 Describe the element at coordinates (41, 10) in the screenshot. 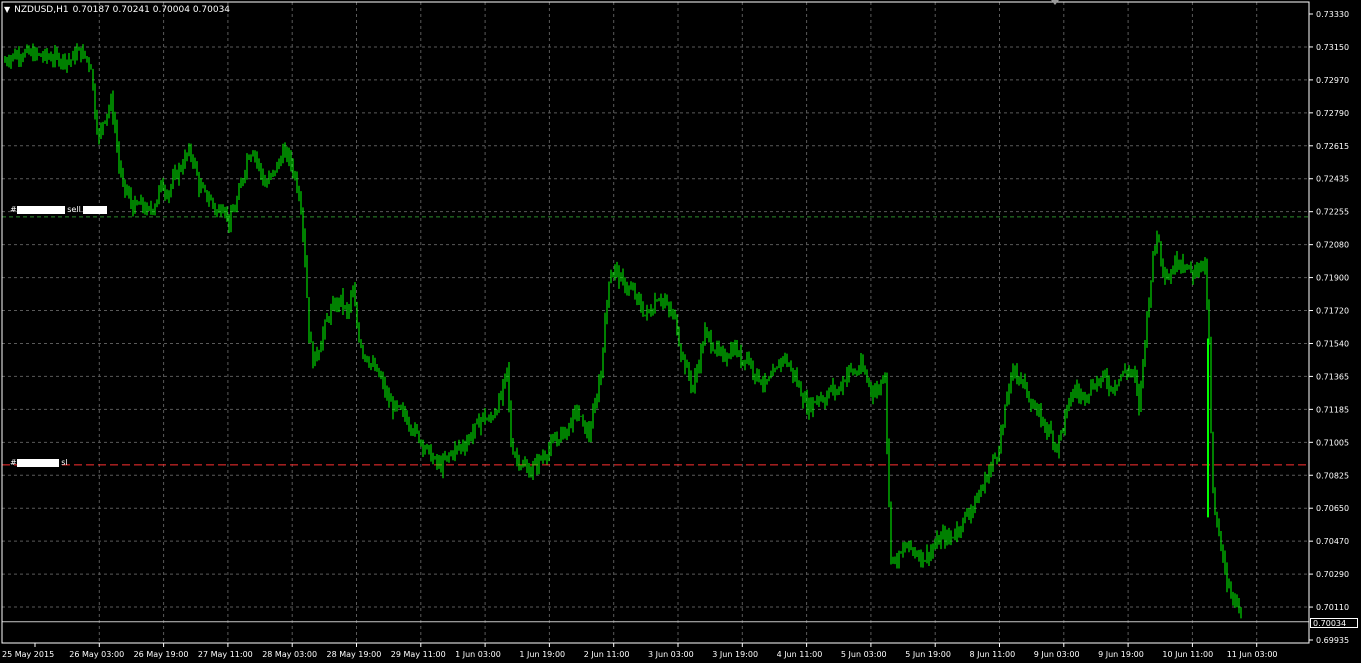

I see `symbol-header: NZDUSD,H1` at that location.